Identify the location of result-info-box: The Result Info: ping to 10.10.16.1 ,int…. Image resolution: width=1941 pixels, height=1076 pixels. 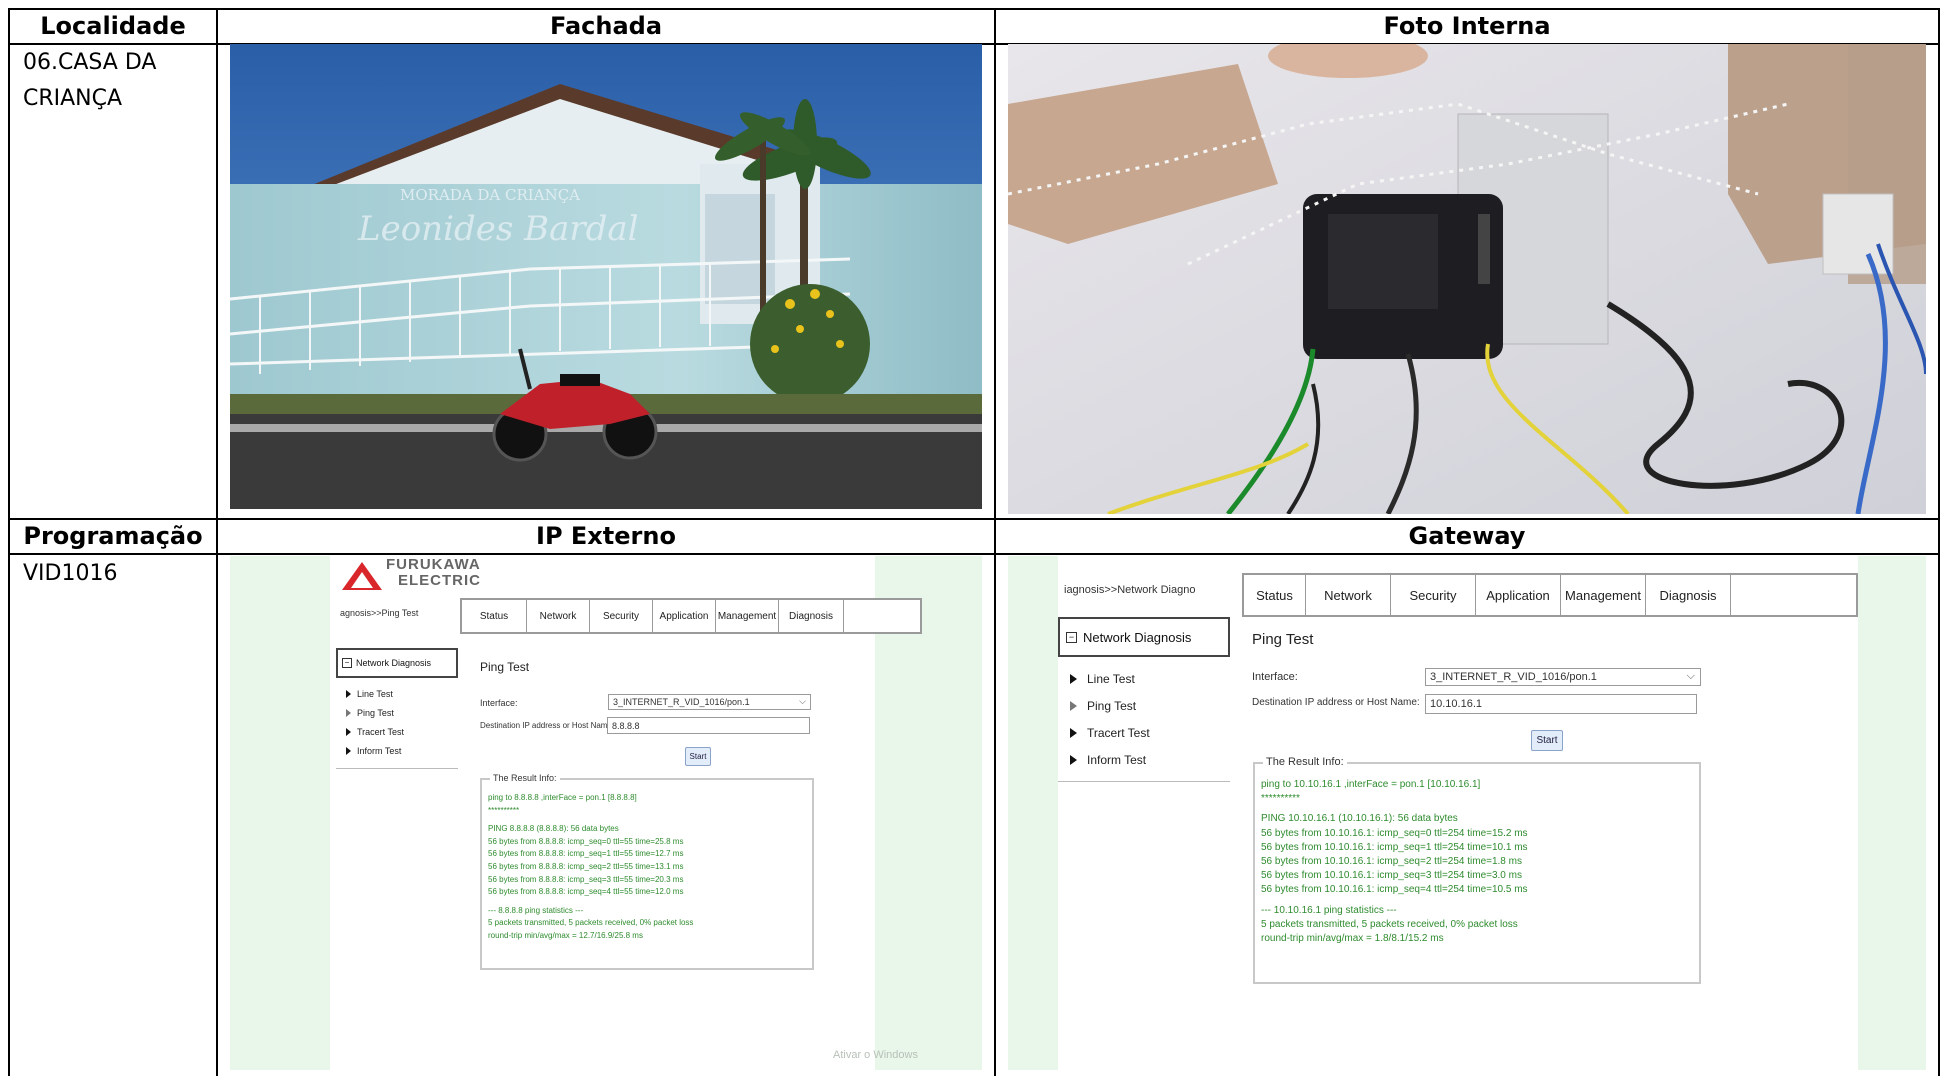
(1477, 870).